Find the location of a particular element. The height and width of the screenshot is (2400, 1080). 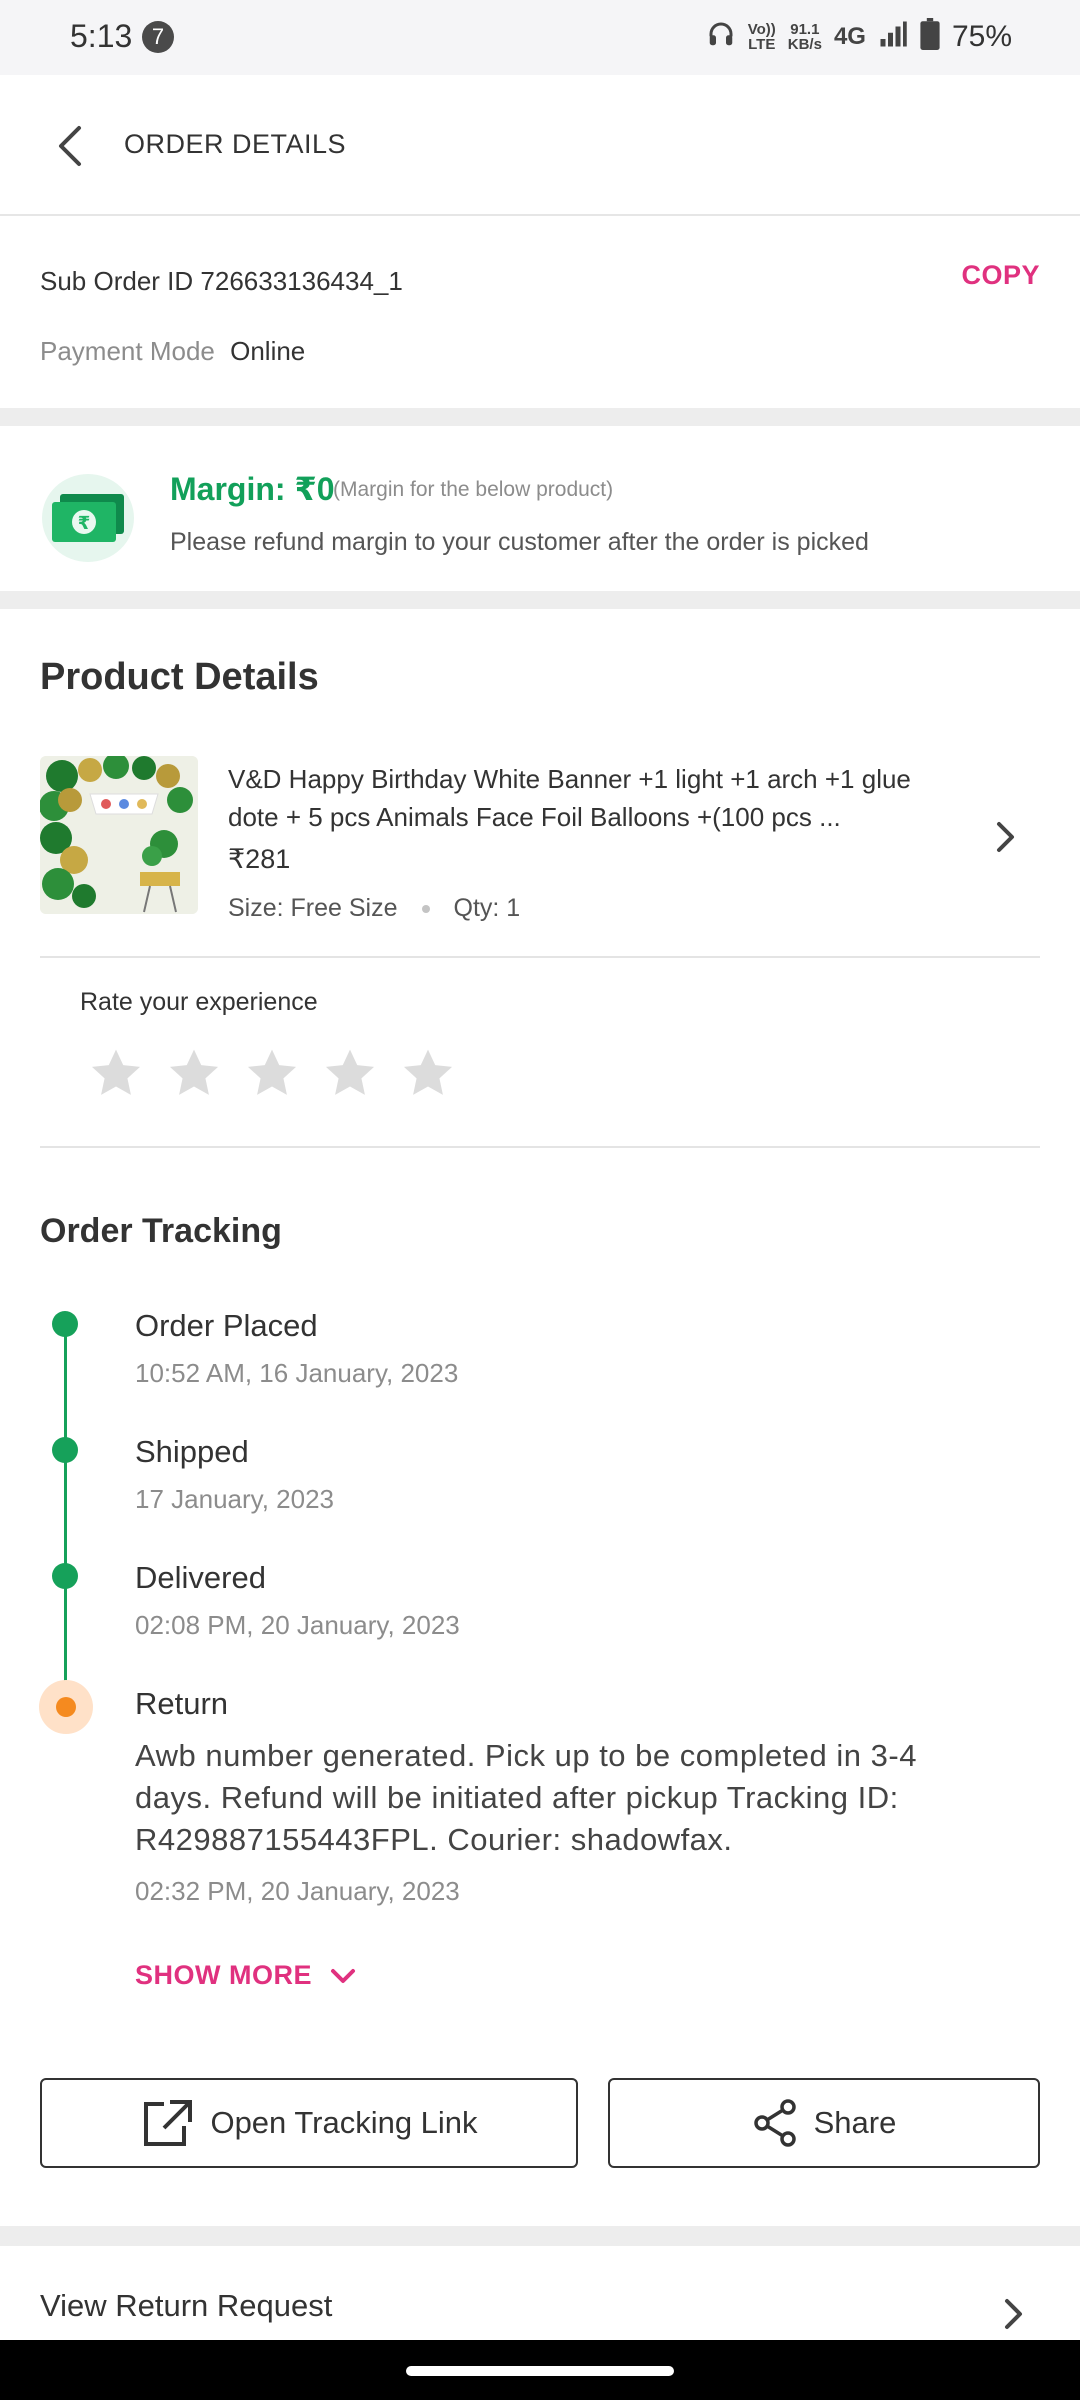

open-tracking-link-button: Open Tracking Link is located at coordinates (309, 2123).